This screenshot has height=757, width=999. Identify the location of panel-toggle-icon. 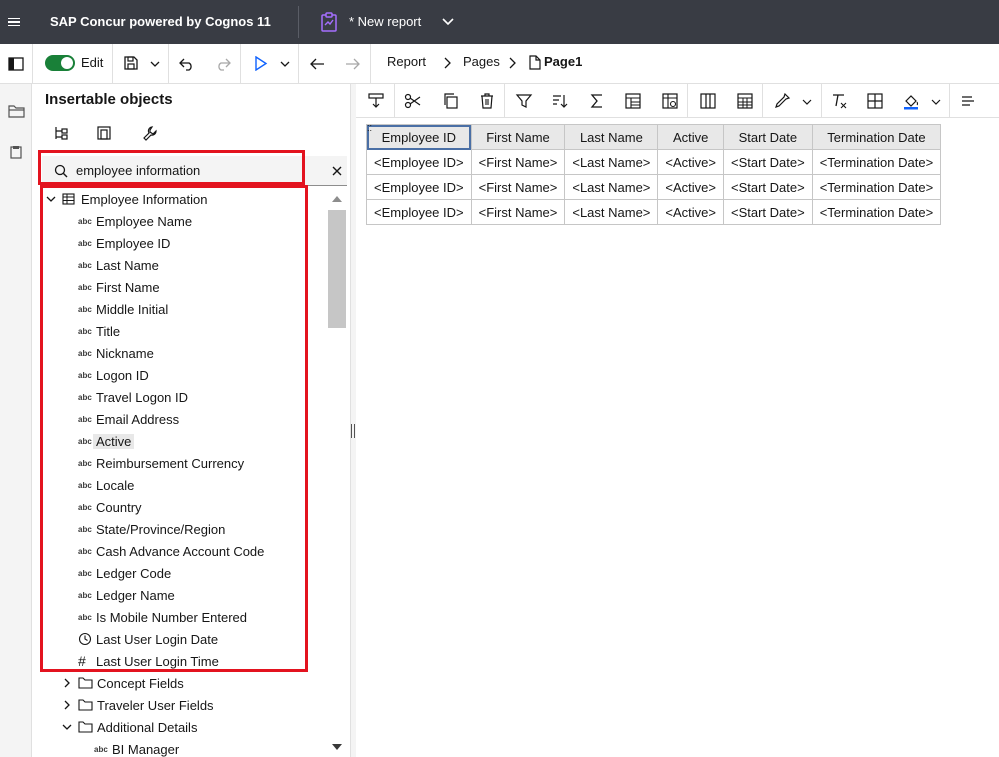
(16, 64).